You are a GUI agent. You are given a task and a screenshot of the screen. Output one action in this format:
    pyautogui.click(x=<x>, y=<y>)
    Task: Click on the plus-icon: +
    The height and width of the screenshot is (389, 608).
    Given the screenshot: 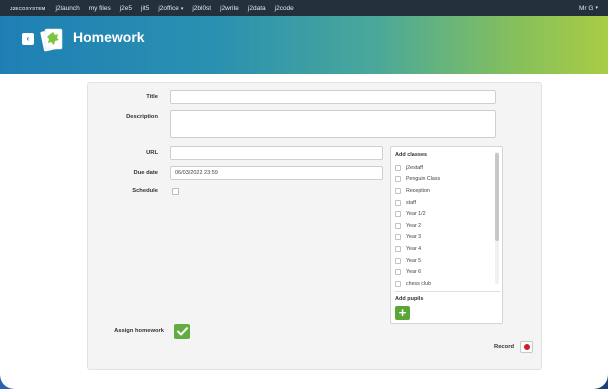 What is the action you would take?
    pyautogui.click(x=402, y=312)
    